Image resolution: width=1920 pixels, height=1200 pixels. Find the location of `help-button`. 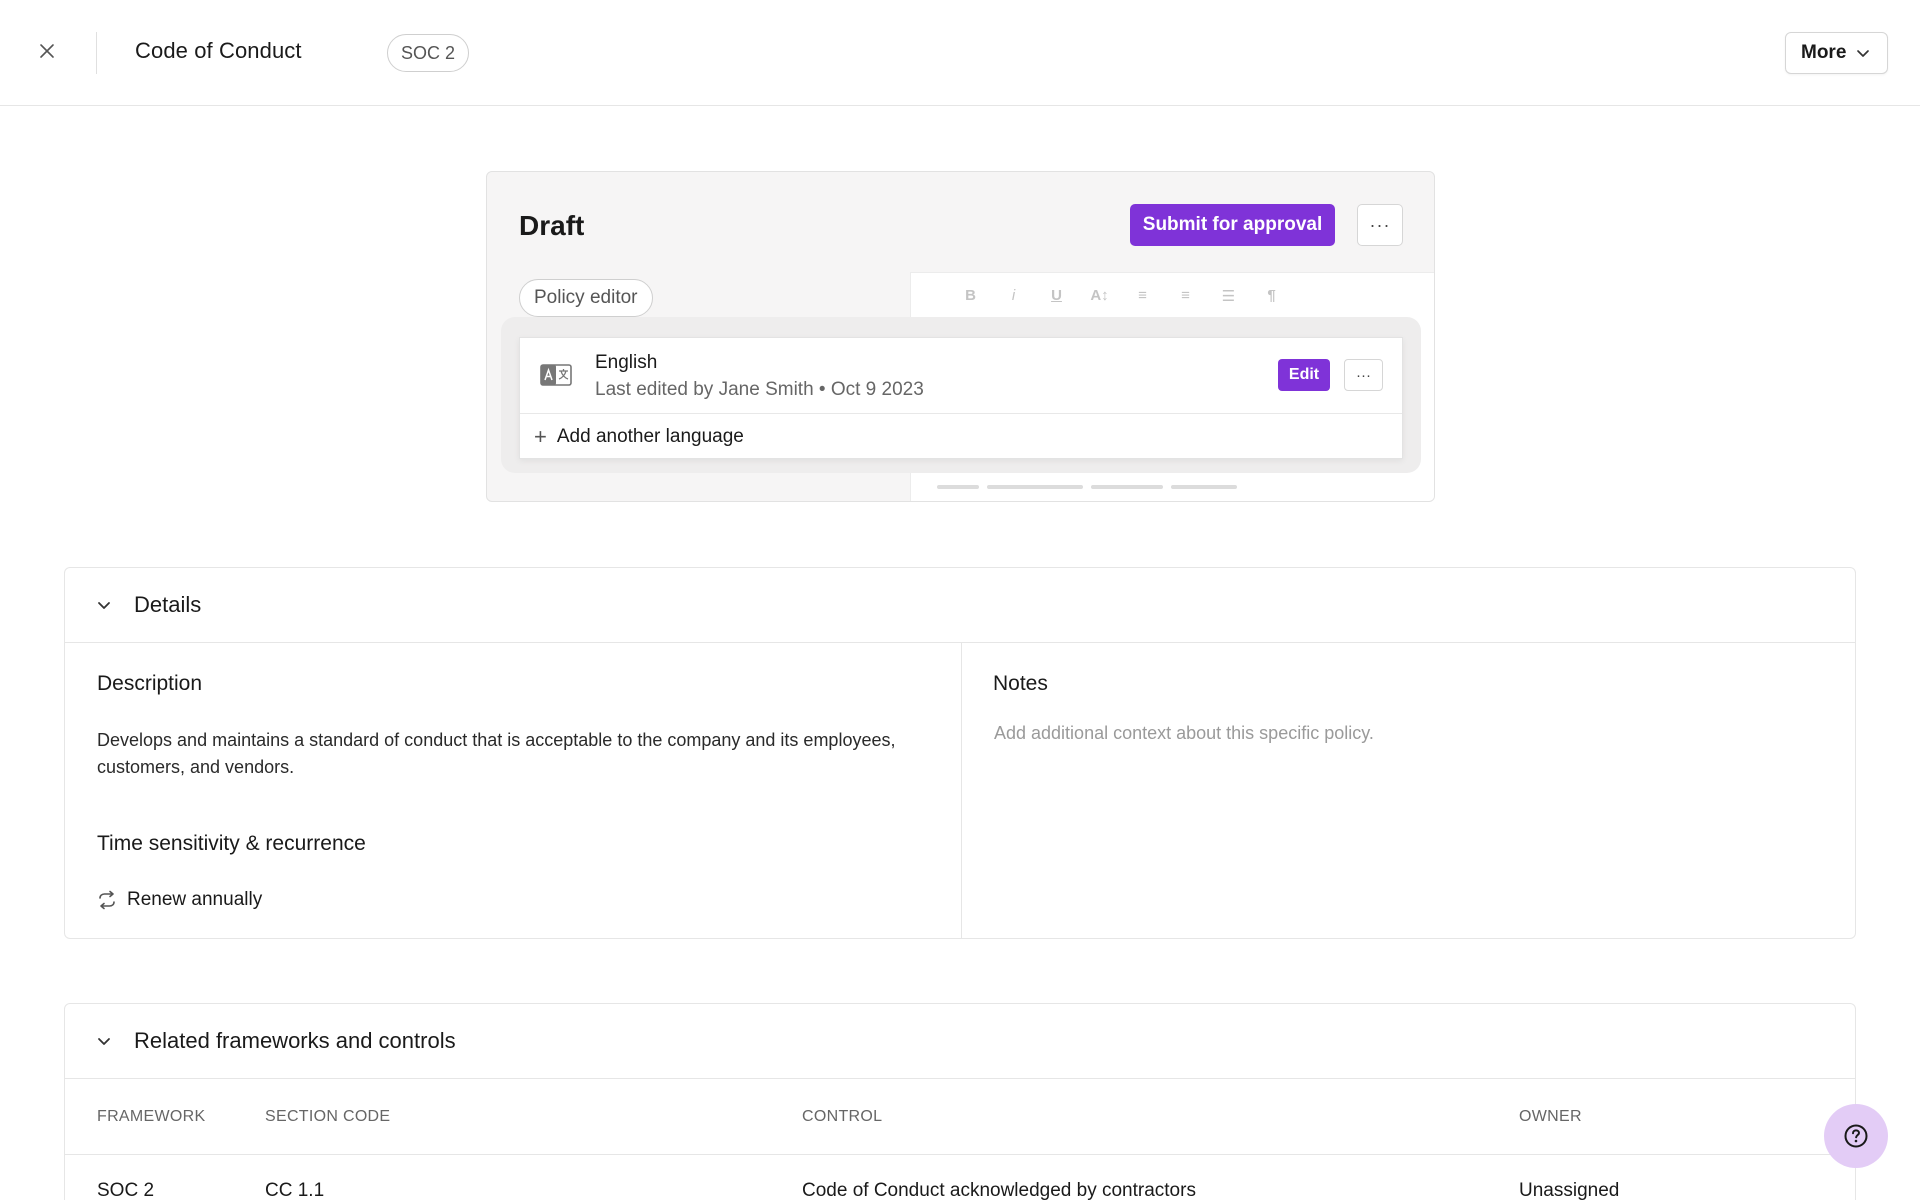

help-button is located at coordinates (1856, 1136).